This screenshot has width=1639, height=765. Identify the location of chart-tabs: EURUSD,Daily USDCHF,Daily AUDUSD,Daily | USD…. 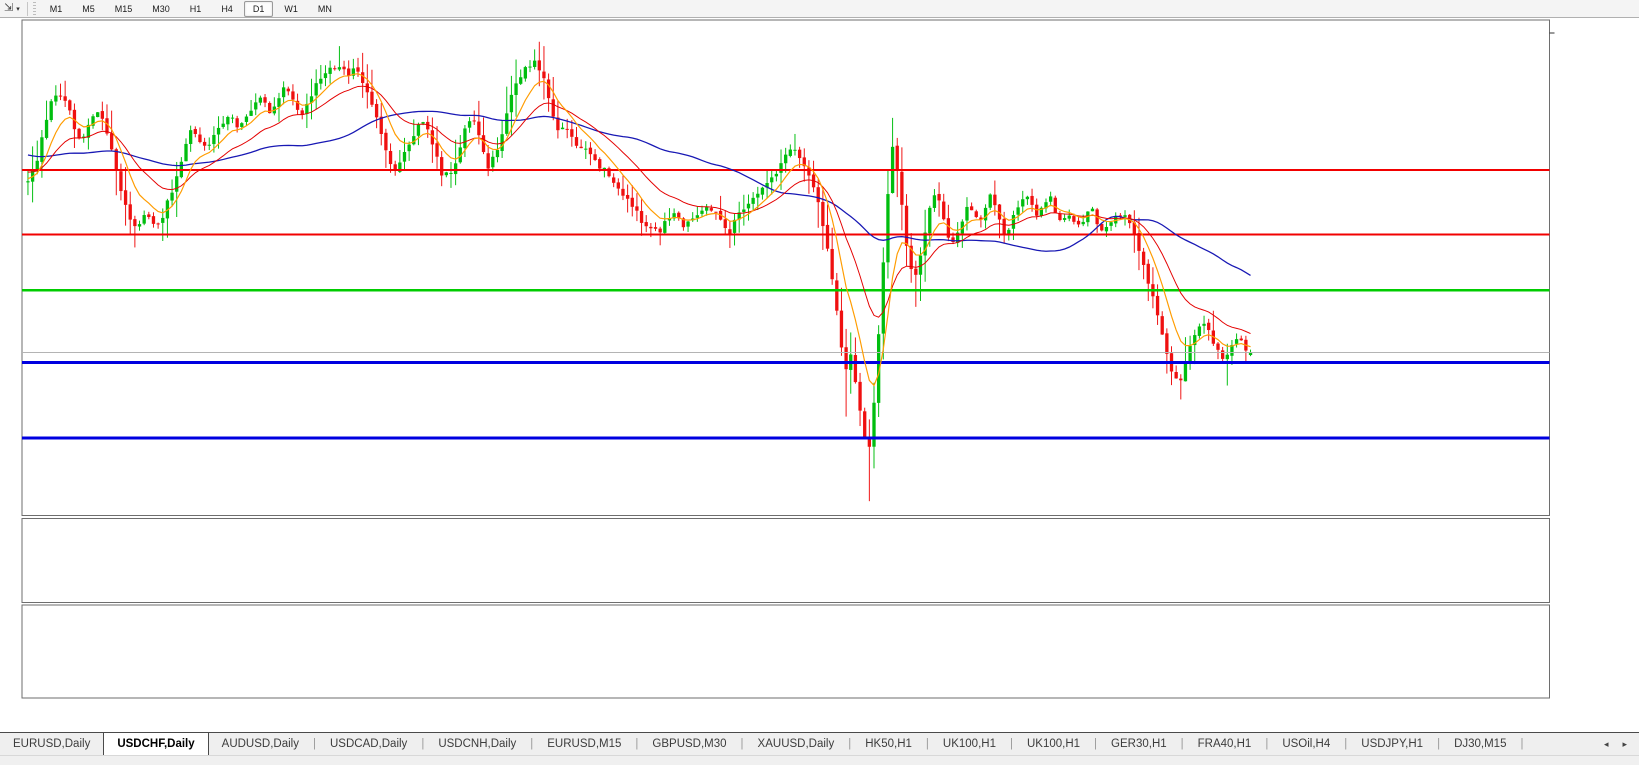
(799, 744).